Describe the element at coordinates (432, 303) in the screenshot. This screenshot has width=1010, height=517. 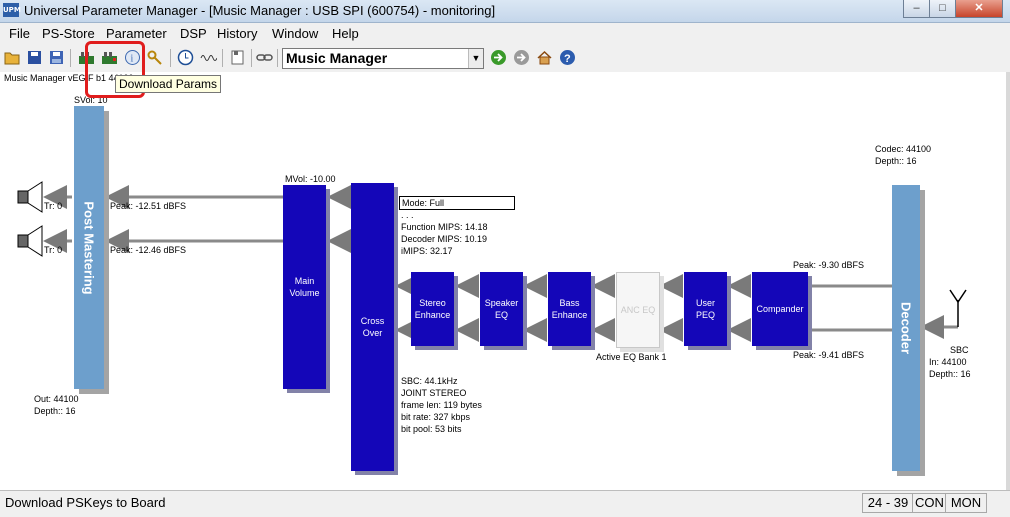
I see `stereo-enhance-line1: Stereo` at that location.